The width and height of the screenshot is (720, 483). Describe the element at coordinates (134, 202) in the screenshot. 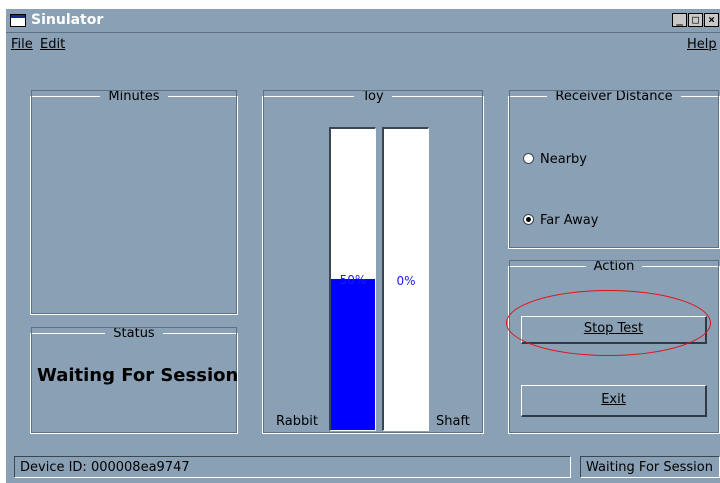

I see `minutes-group: Minutes` at that location.